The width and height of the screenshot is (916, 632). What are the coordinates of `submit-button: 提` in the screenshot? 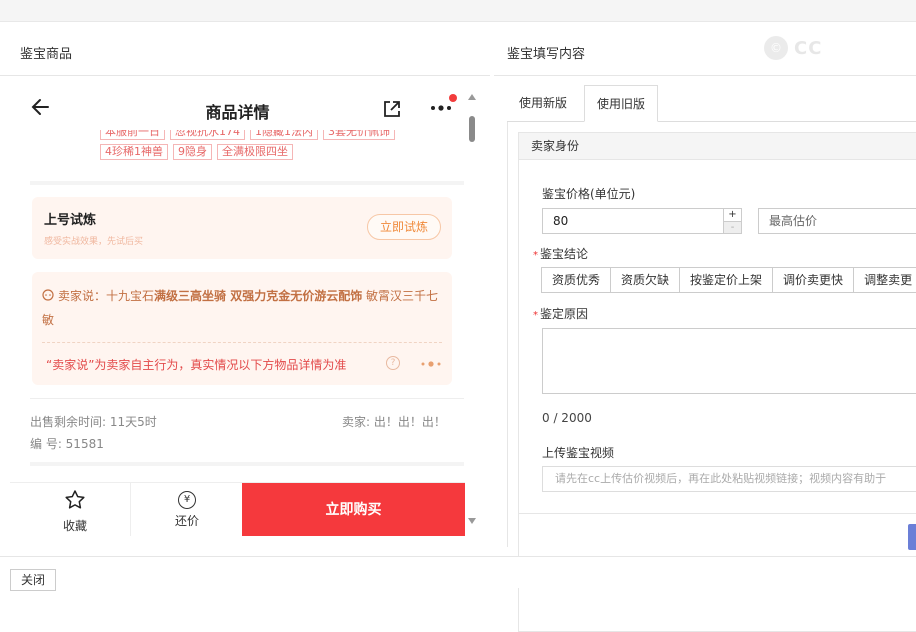 It's located at (912, 537).